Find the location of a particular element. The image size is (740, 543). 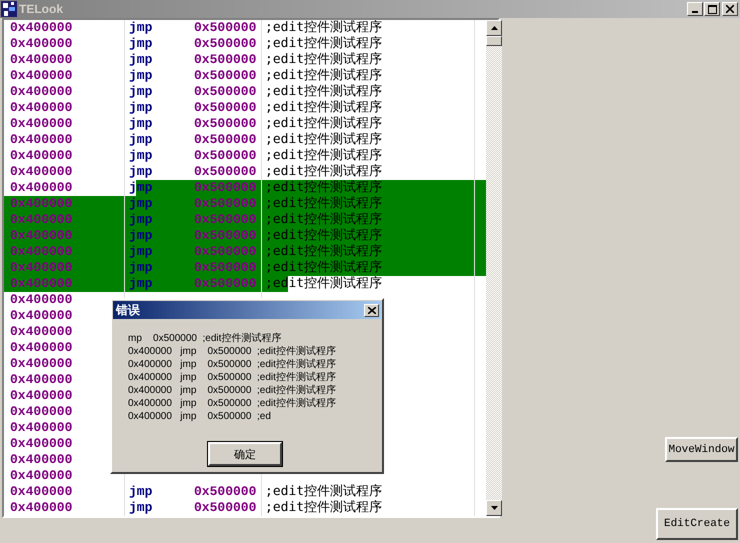

window-title: TELook is located at coordinates (41, 9).